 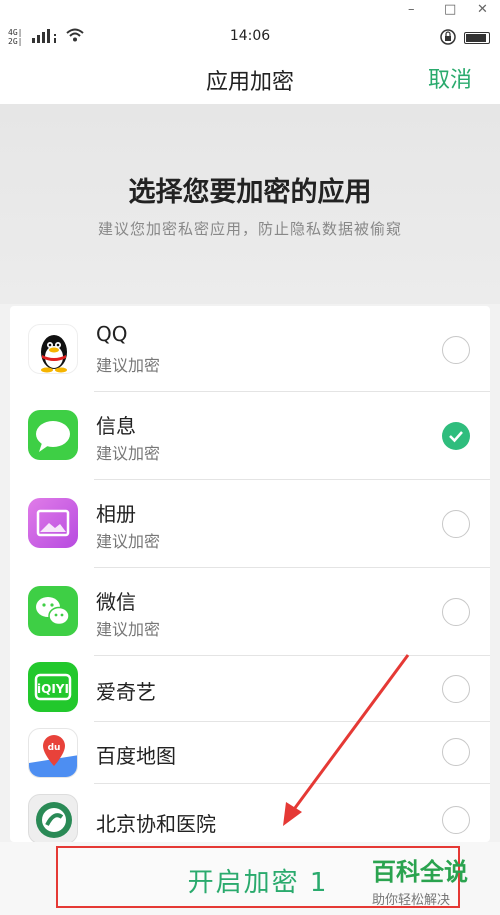 I want to click on minimize-button: –, so click(x=411, y=9).